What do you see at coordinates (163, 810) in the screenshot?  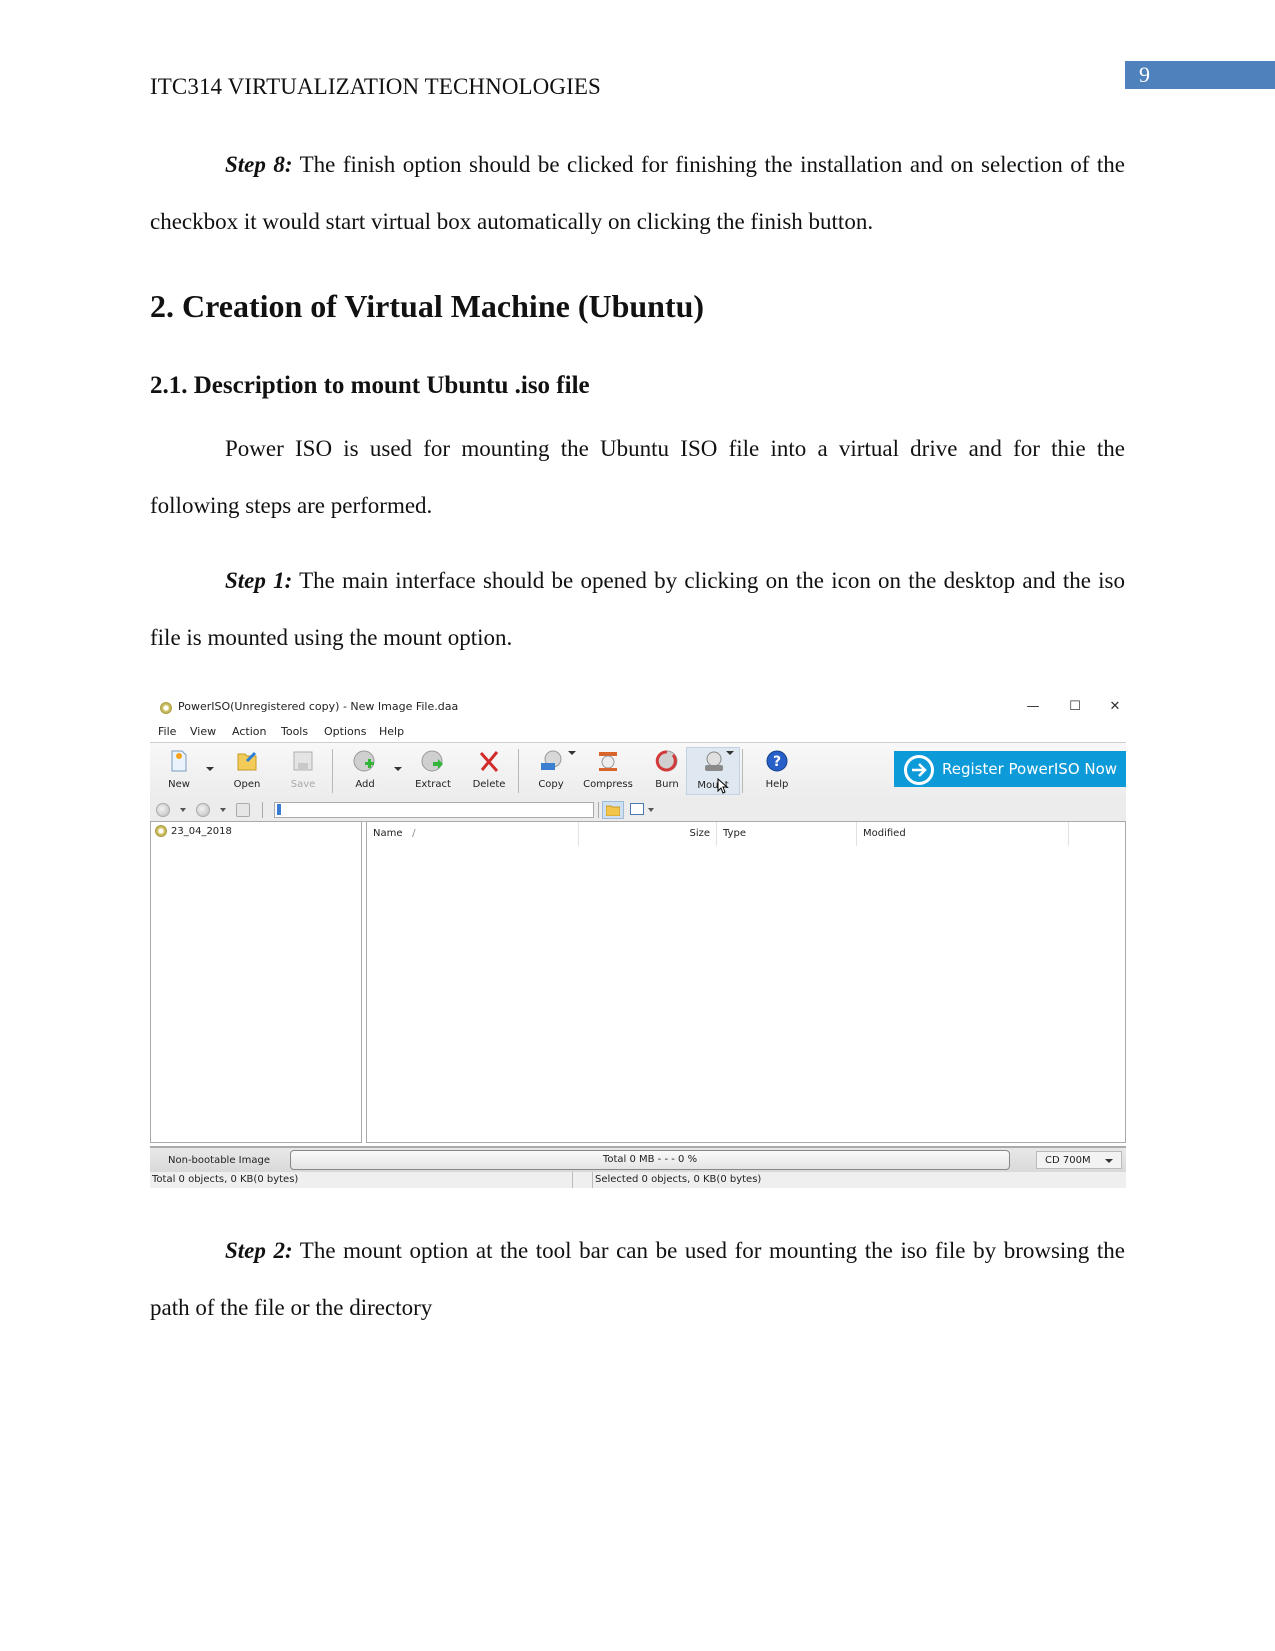 I see `back-icon` at bounding box center [163, 810].